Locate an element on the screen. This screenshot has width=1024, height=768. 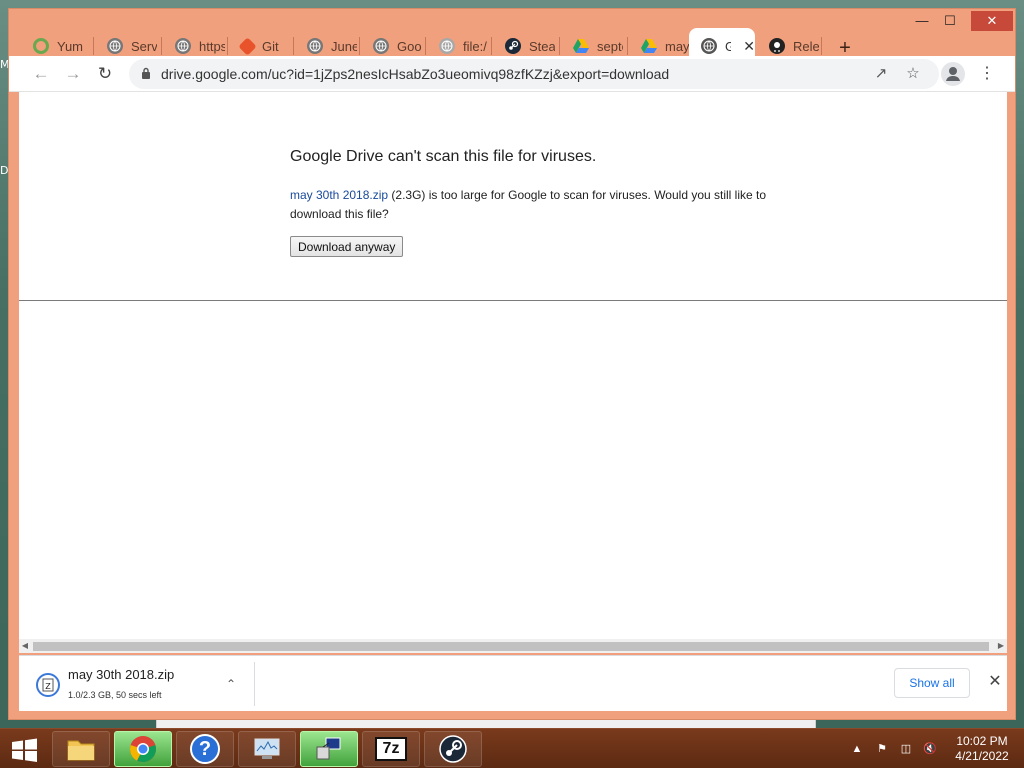
taskbar-help: ? is located at coordinates (205, 749).